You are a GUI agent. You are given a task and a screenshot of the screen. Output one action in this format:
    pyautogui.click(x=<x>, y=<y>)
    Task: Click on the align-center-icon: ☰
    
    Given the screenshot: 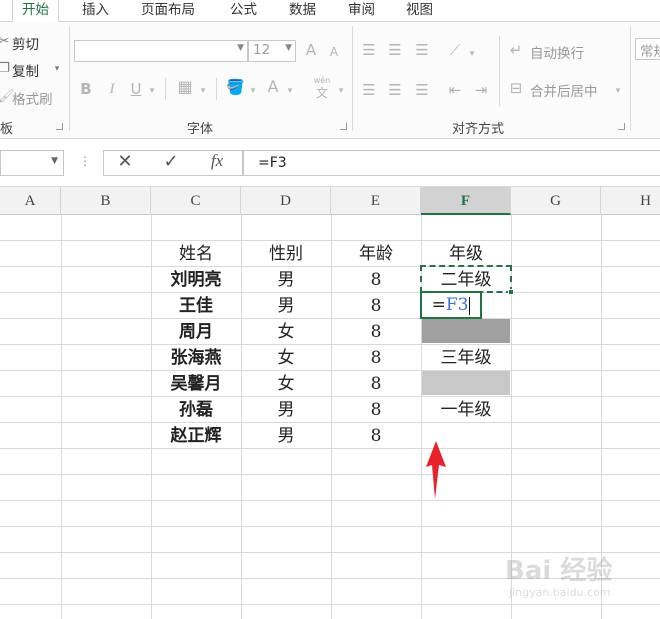 What is the action you would take?
    pyautogui.click(x=395, y=90)
    